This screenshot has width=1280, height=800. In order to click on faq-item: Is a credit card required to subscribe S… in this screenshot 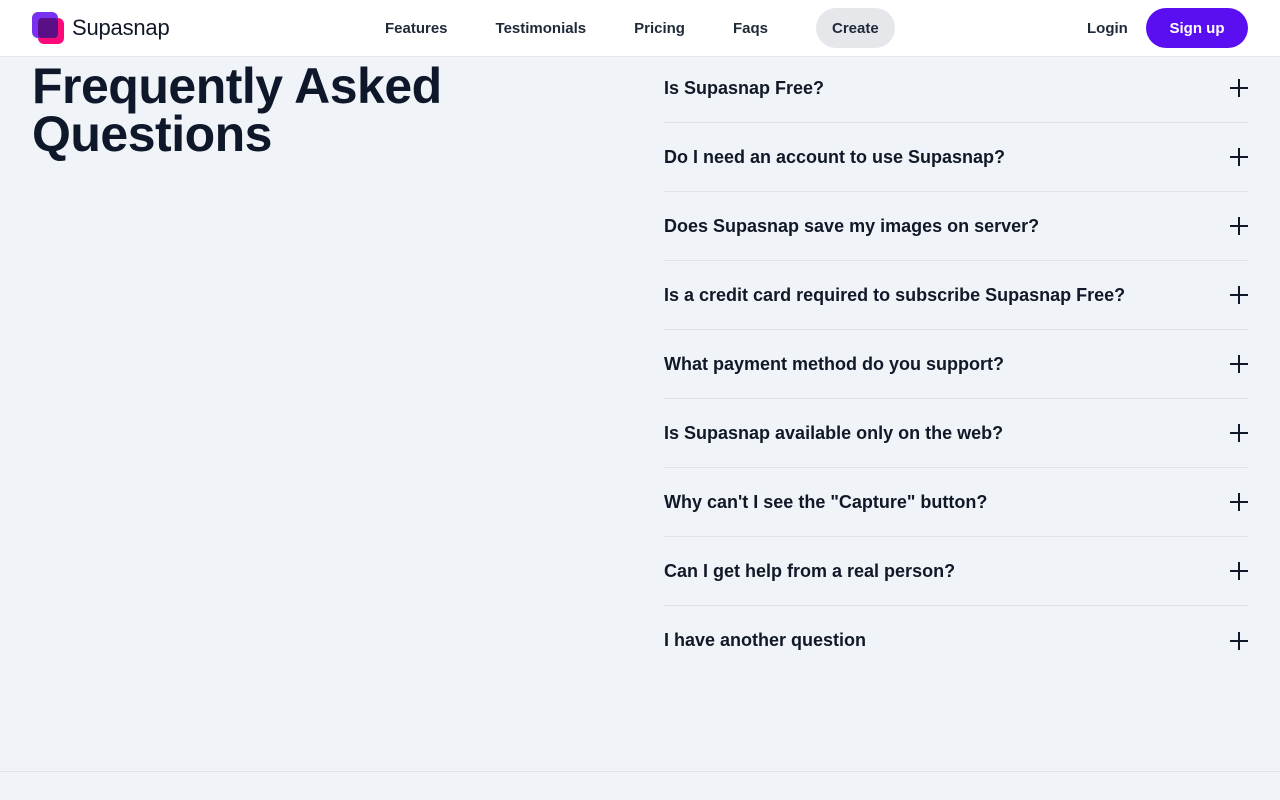, I will do `click(956, 295)`.